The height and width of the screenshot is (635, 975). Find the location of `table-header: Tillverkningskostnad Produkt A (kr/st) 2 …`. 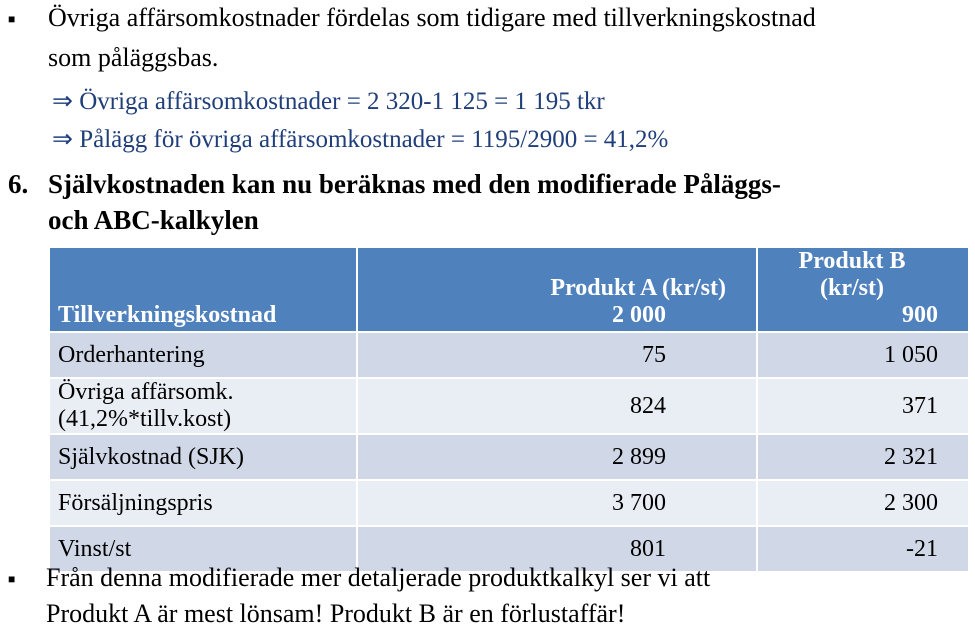

table-header: Tillverkningskostnad Produkt A (kr/st) 2 … is located at coordinates (510, 290).